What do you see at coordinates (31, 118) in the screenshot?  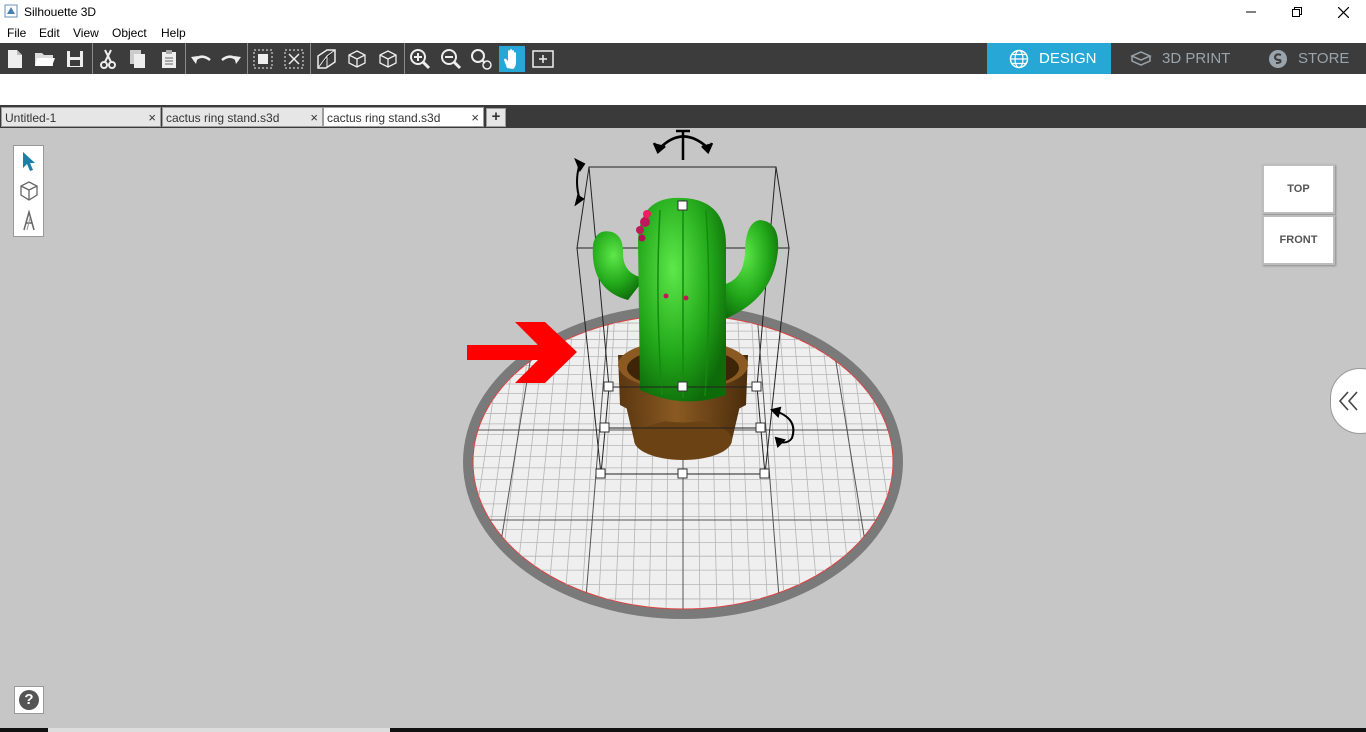 I see `doc-tab-label: Untitled-1` at bounding box center [31, 118].